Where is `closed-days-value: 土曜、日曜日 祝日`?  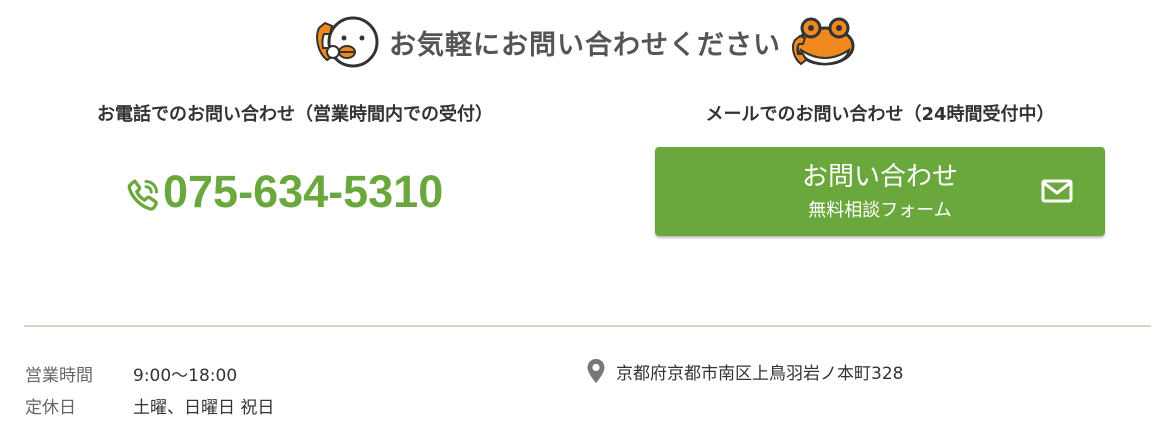 closed-days-value: 土曜、日曜日 祝日 is located at coordinates (204, 408).